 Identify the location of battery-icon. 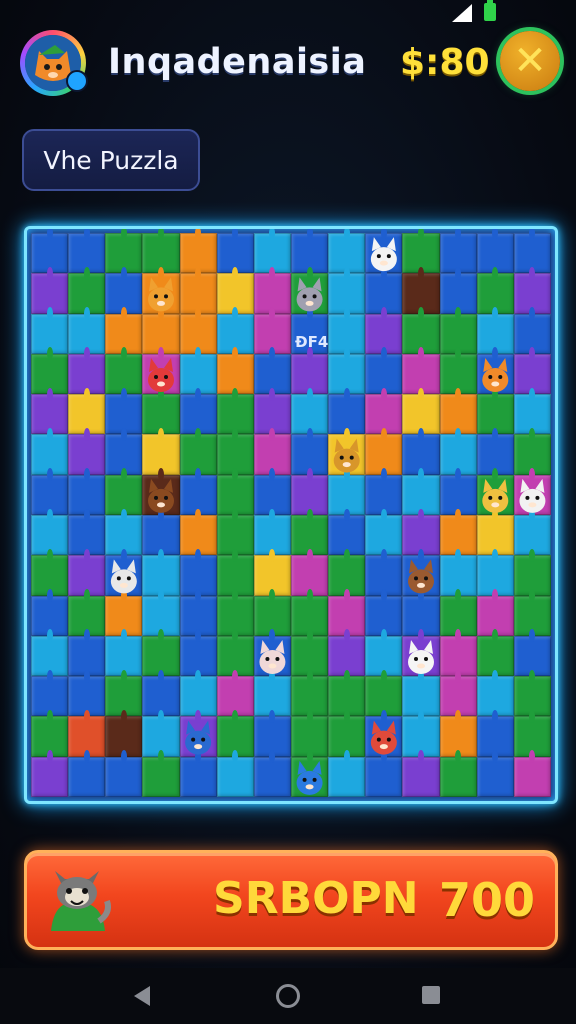
(490, 10).